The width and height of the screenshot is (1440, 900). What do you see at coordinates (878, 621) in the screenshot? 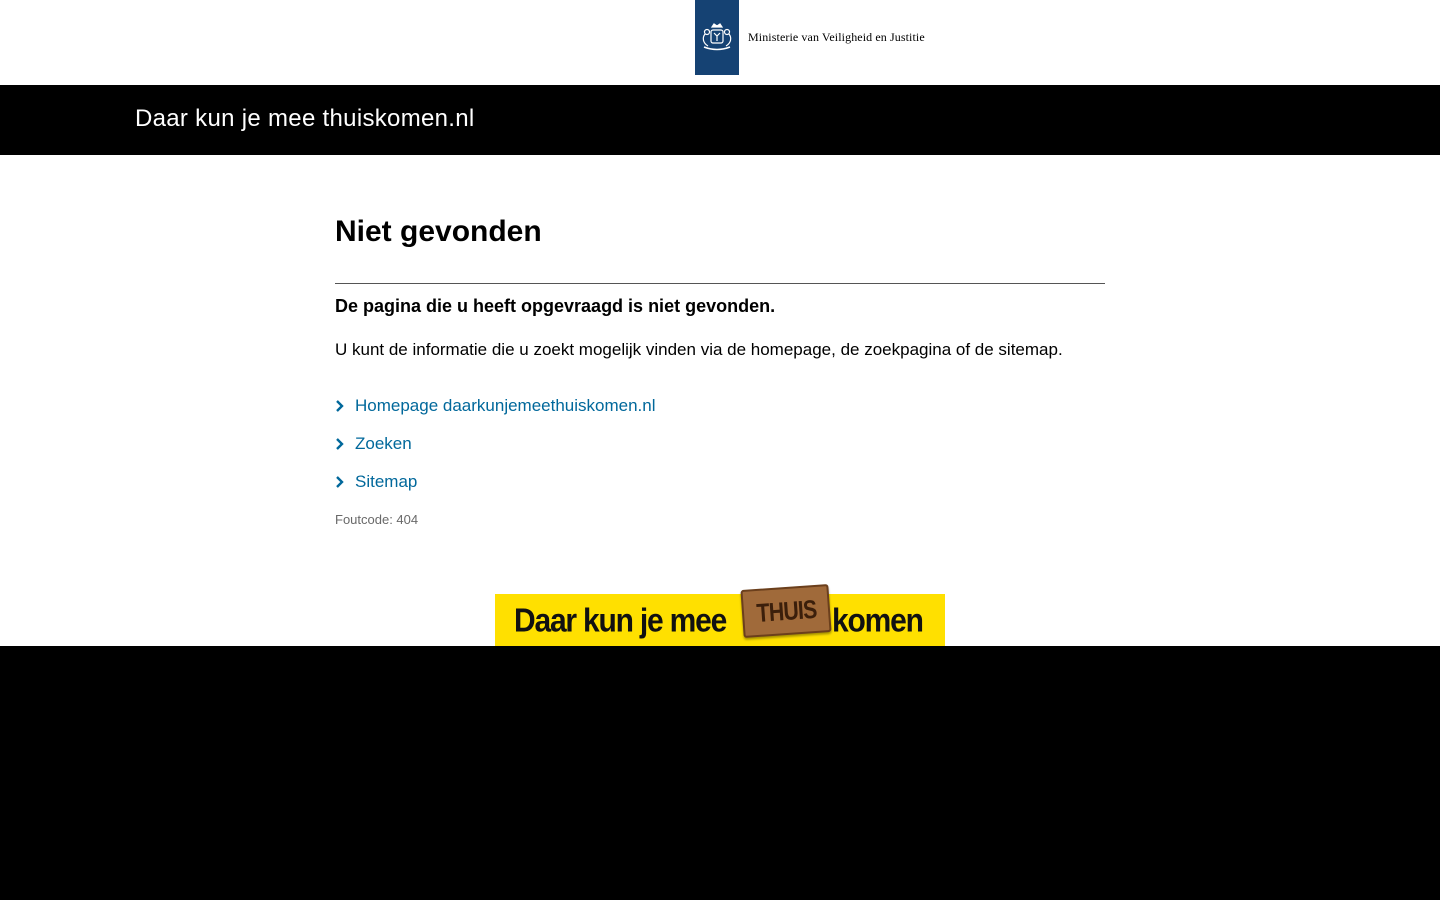
I see `banner-text-after: komen` at bounding box center [878, 621].